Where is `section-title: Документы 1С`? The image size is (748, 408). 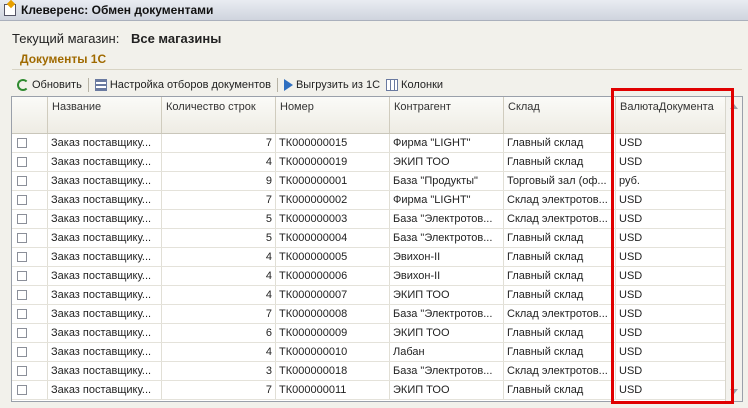
section-title: Документы 1С is located at coordinates (63, 59).